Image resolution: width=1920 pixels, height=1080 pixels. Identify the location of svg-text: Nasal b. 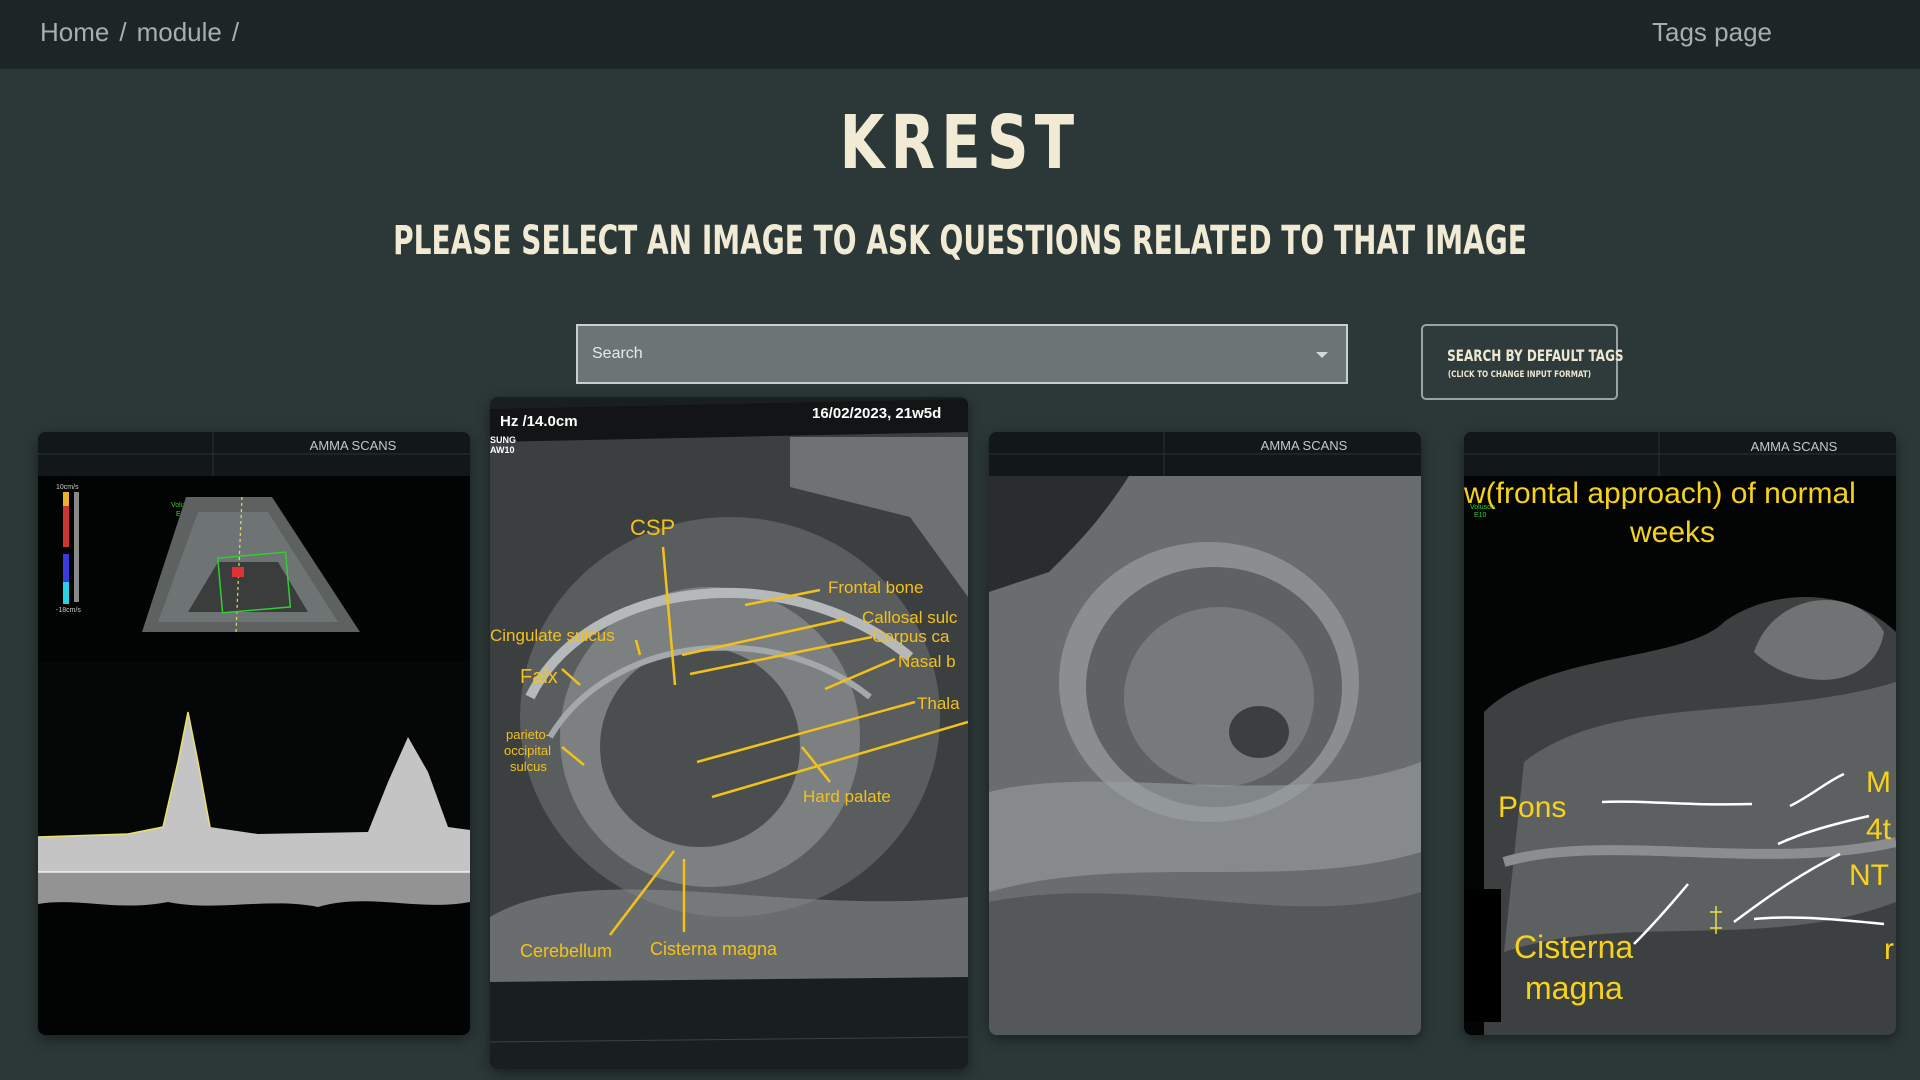
(927, 661).